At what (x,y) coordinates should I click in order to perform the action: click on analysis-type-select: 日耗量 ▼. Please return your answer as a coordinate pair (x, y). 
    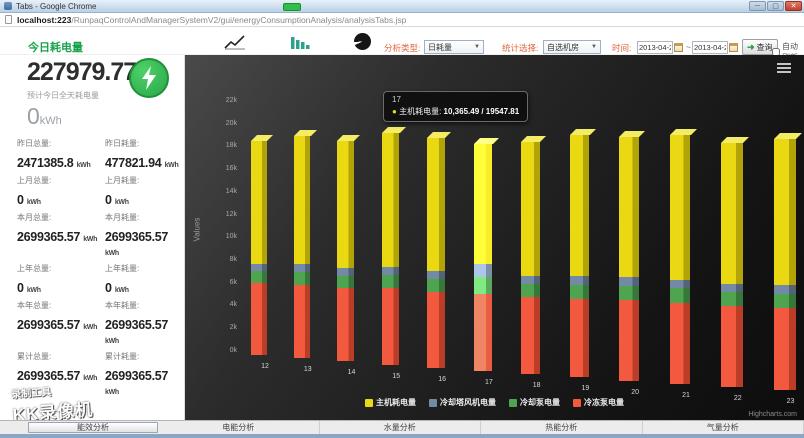
    Looking at the image, I should click on (454, 47).